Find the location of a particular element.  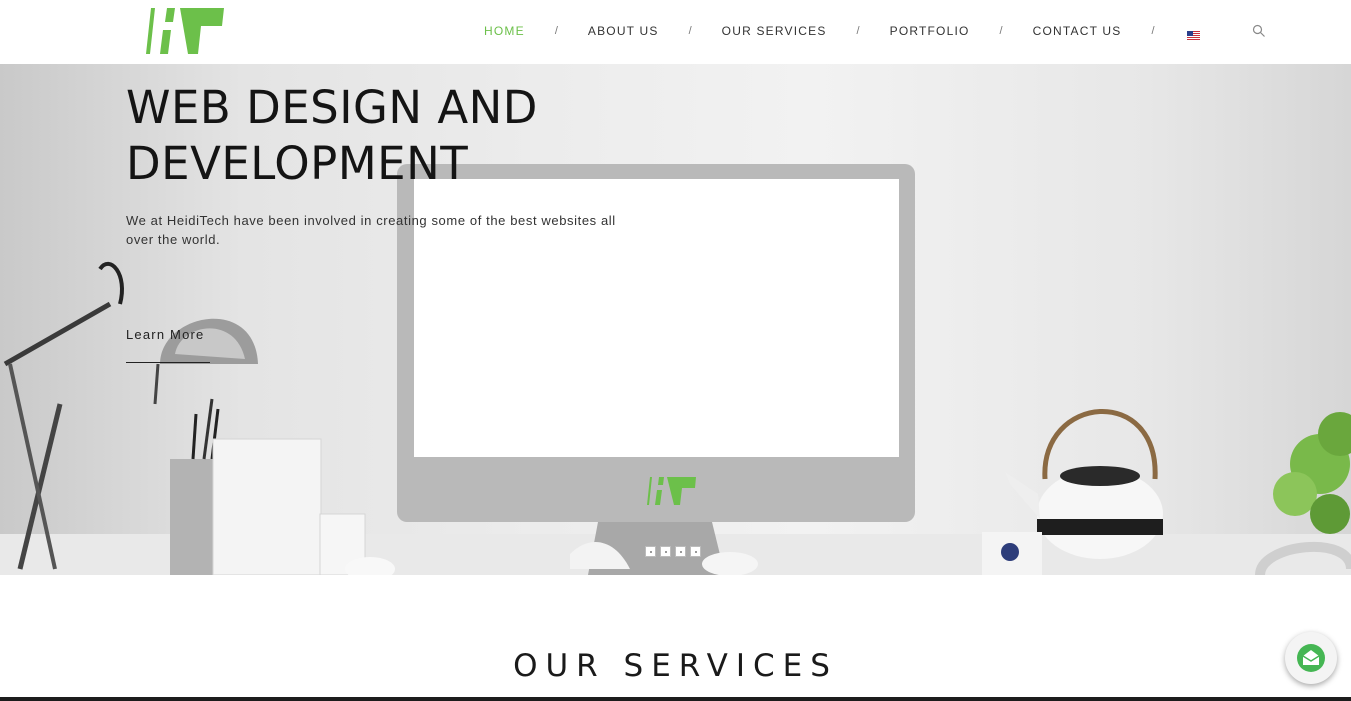

hero-title: WEB DESIGN AND DEVELOPMENT is located at coordinates (386, 136).